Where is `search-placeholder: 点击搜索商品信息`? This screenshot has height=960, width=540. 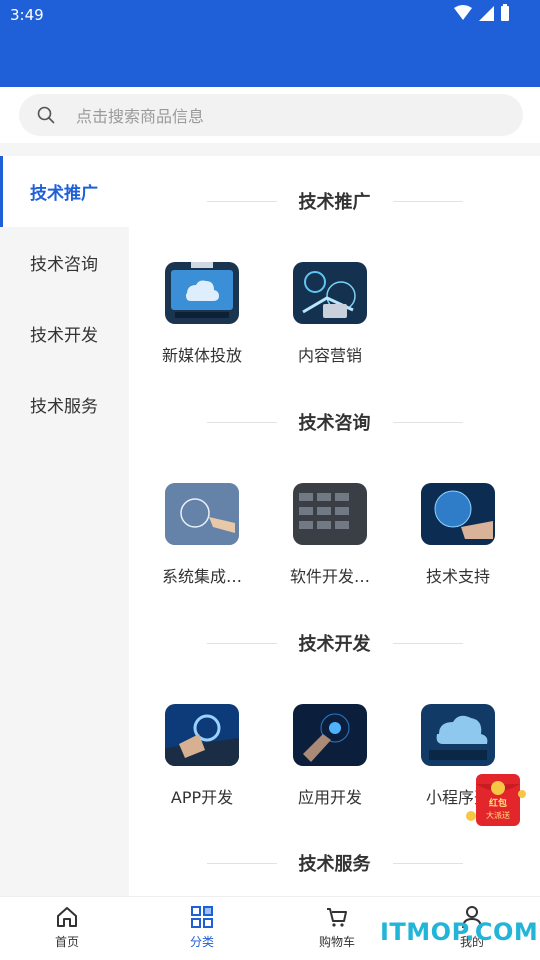 search-placeholder: 点击搜索商品信息 is located at coordinates (140, 116).